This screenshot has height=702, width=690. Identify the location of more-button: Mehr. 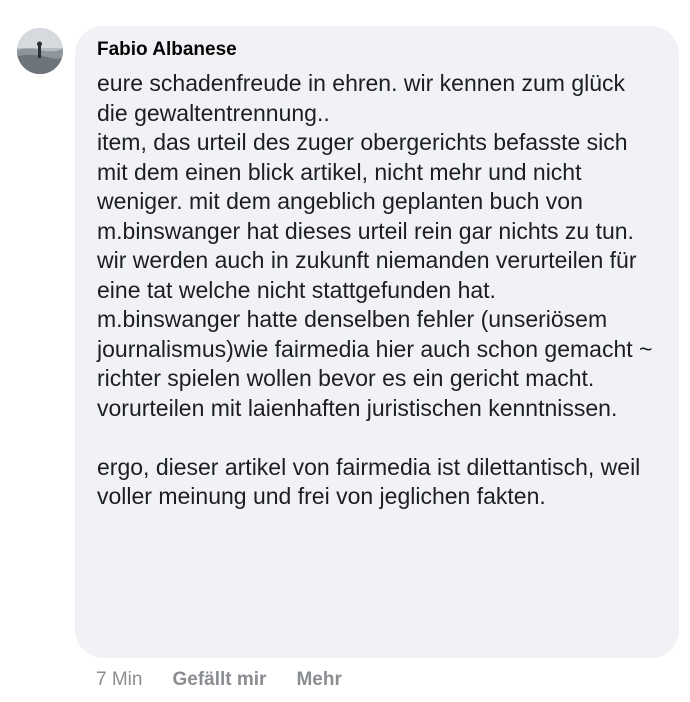
(318, 680).